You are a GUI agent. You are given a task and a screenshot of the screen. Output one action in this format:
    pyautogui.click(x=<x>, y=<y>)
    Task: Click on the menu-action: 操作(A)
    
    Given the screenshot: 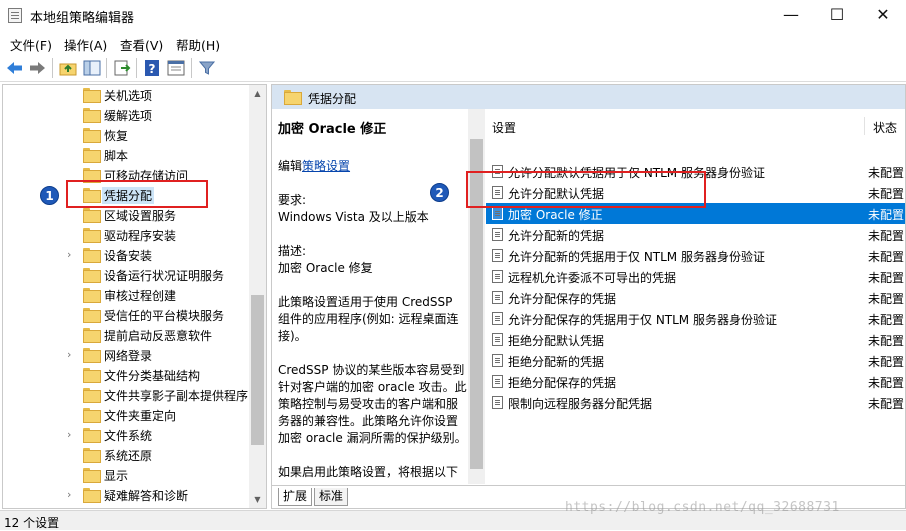 What is the action you would take?
    pyautogui.click(x=85, y=44)
    